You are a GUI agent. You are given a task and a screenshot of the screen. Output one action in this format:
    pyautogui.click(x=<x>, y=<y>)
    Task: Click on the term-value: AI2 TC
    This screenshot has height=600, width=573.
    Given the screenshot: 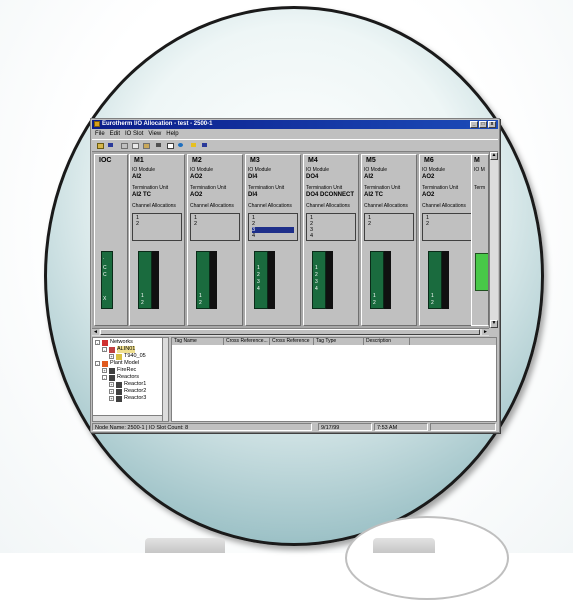 What is the action you would take?
    pyautogui.click(x=142, y=195)
    